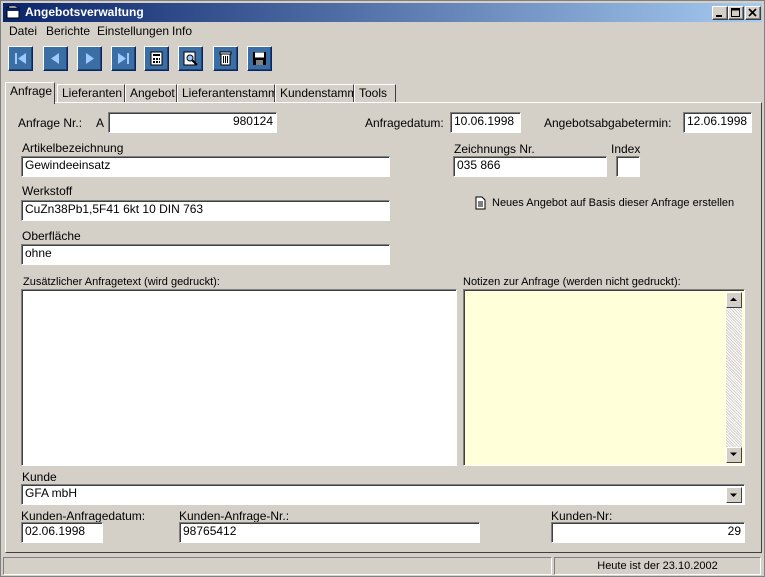  What do you see at coordinates (62, 532) in the screenshot?
I see `kunden-anfragedatum-field: 02.06.1998` at bounding box center [62, 532].